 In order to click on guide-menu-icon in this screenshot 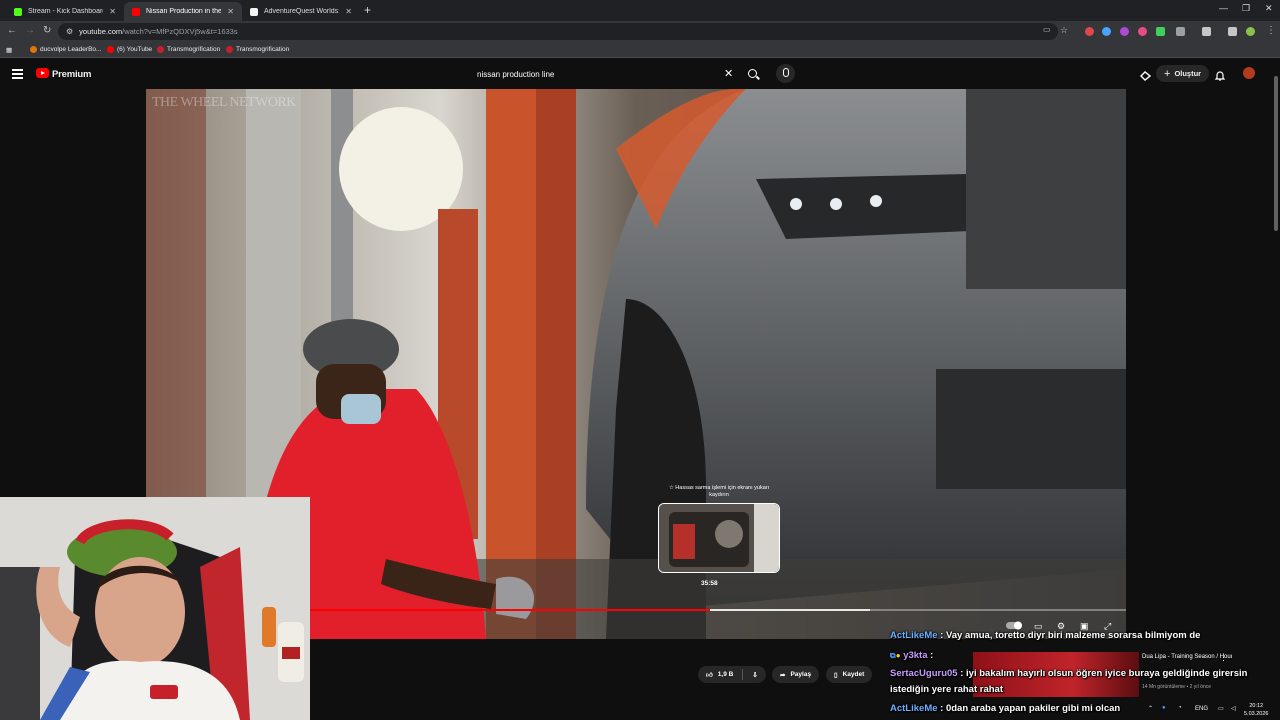, I will do `click(17, 75)`.